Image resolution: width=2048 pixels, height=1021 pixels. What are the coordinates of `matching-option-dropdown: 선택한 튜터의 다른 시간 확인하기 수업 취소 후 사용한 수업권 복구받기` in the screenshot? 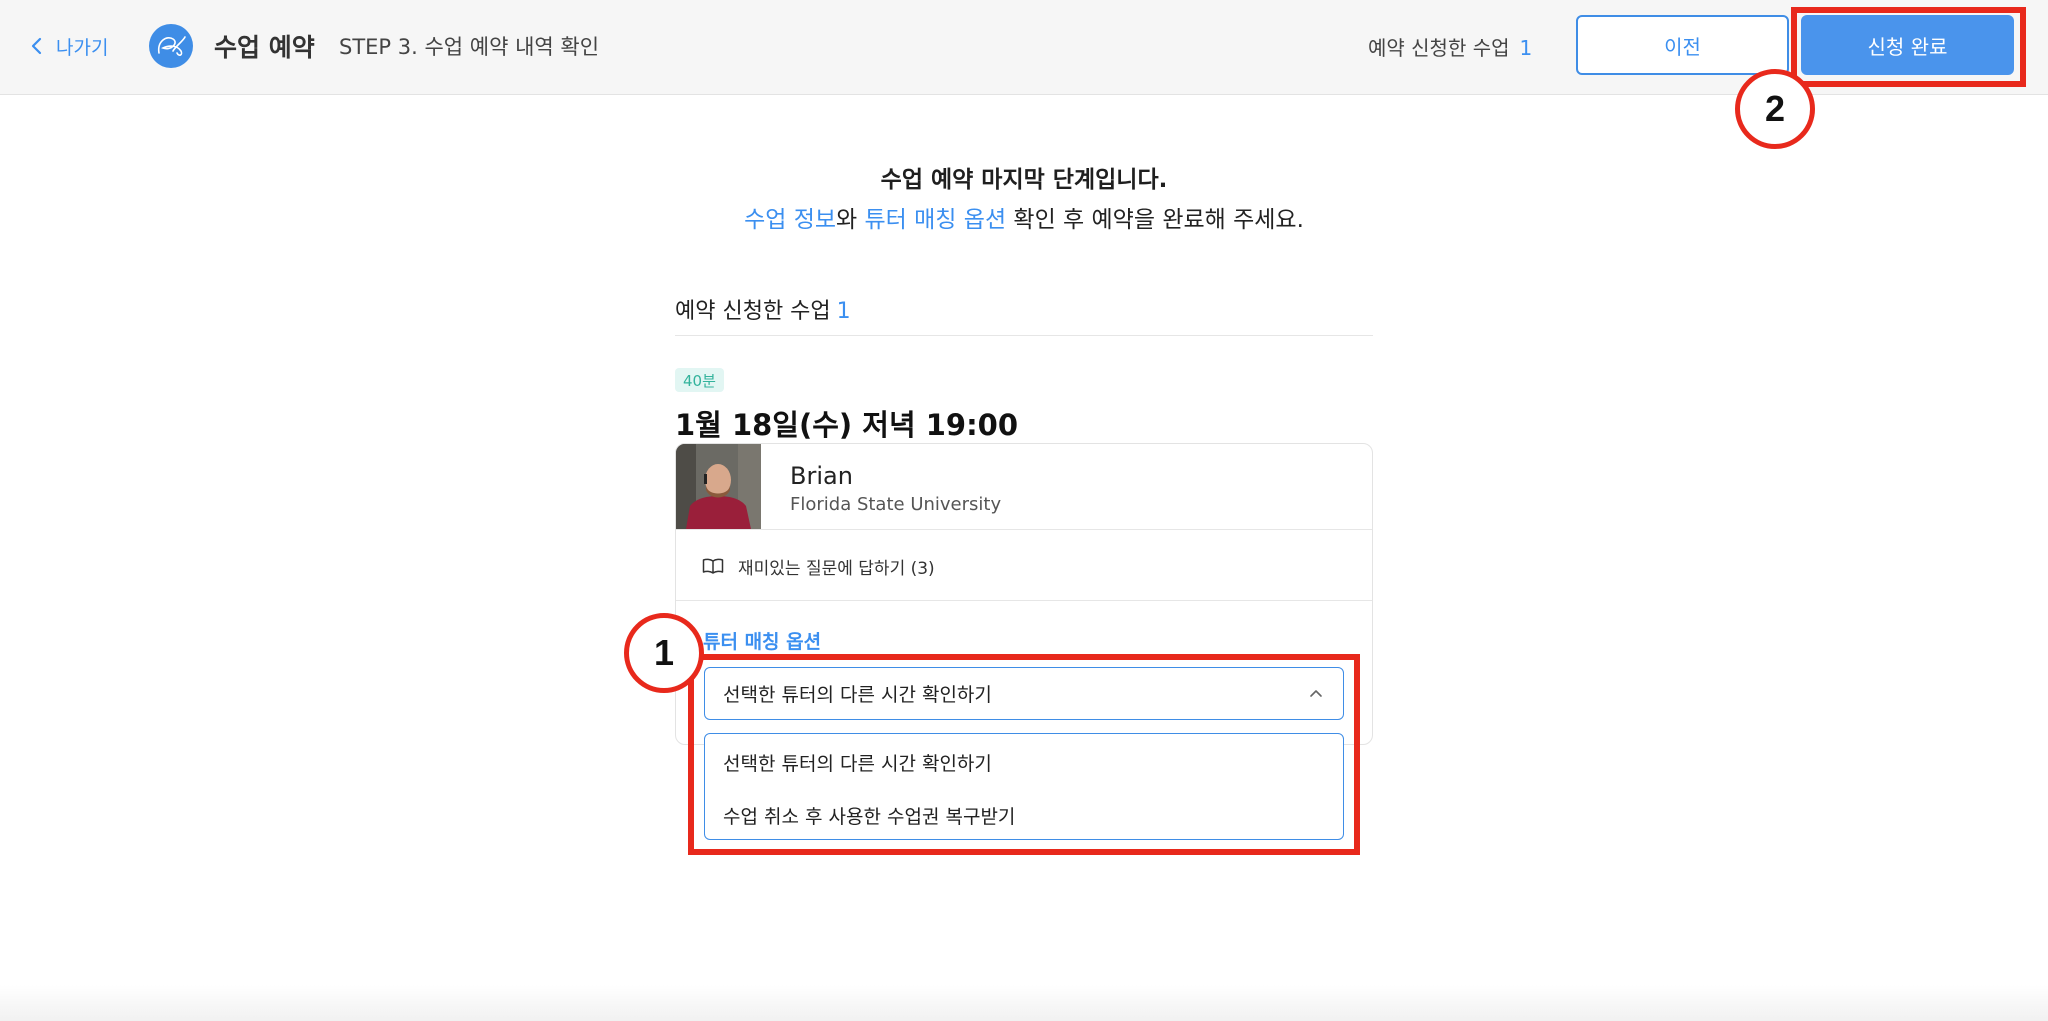 It's located at (1024, 786).